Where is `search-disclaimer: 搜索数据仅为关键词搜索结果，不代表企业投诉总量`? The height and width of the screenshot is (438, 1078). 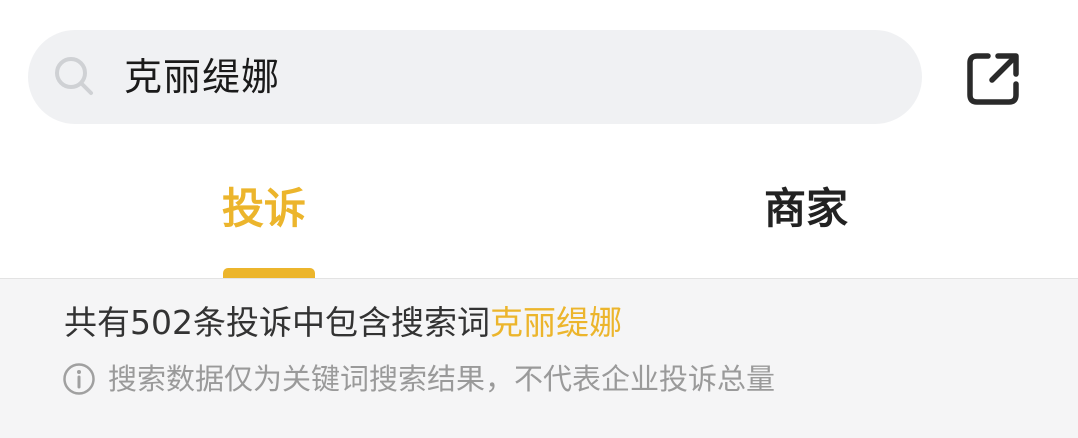 search-disclaimer: 搜索数据仅为关键词搜索结果，不代表企业投诉总量 is located at coordinates (418, 379).